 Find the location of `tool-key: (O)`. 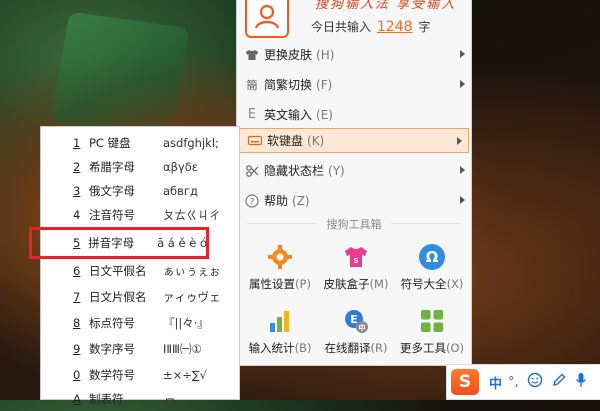

tool-key: (O) is located at coordinates (455, 348).